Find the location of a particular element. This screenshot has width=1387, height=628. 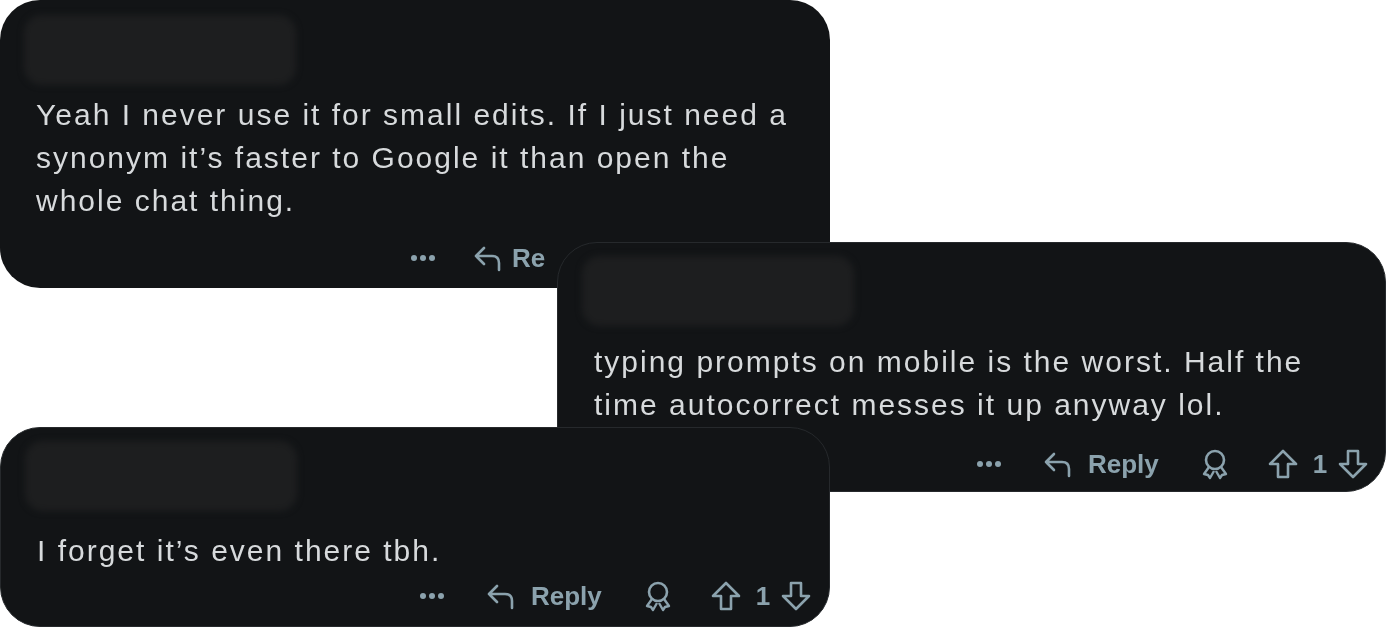

reply-button: Re is located at coordinates (509, 258).